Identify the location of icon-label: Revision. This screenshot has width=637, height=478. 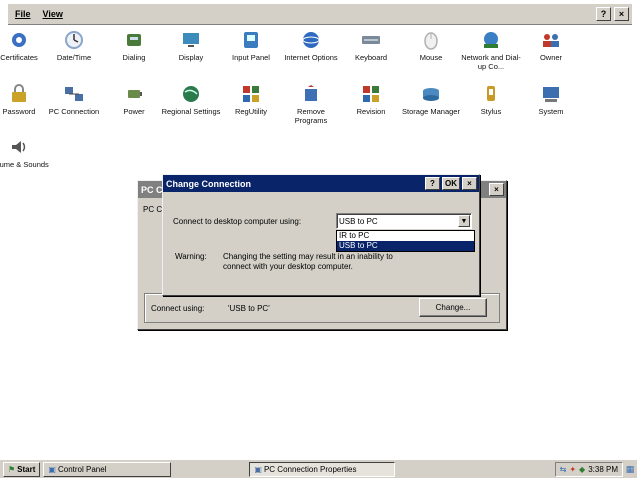
(371, 111).